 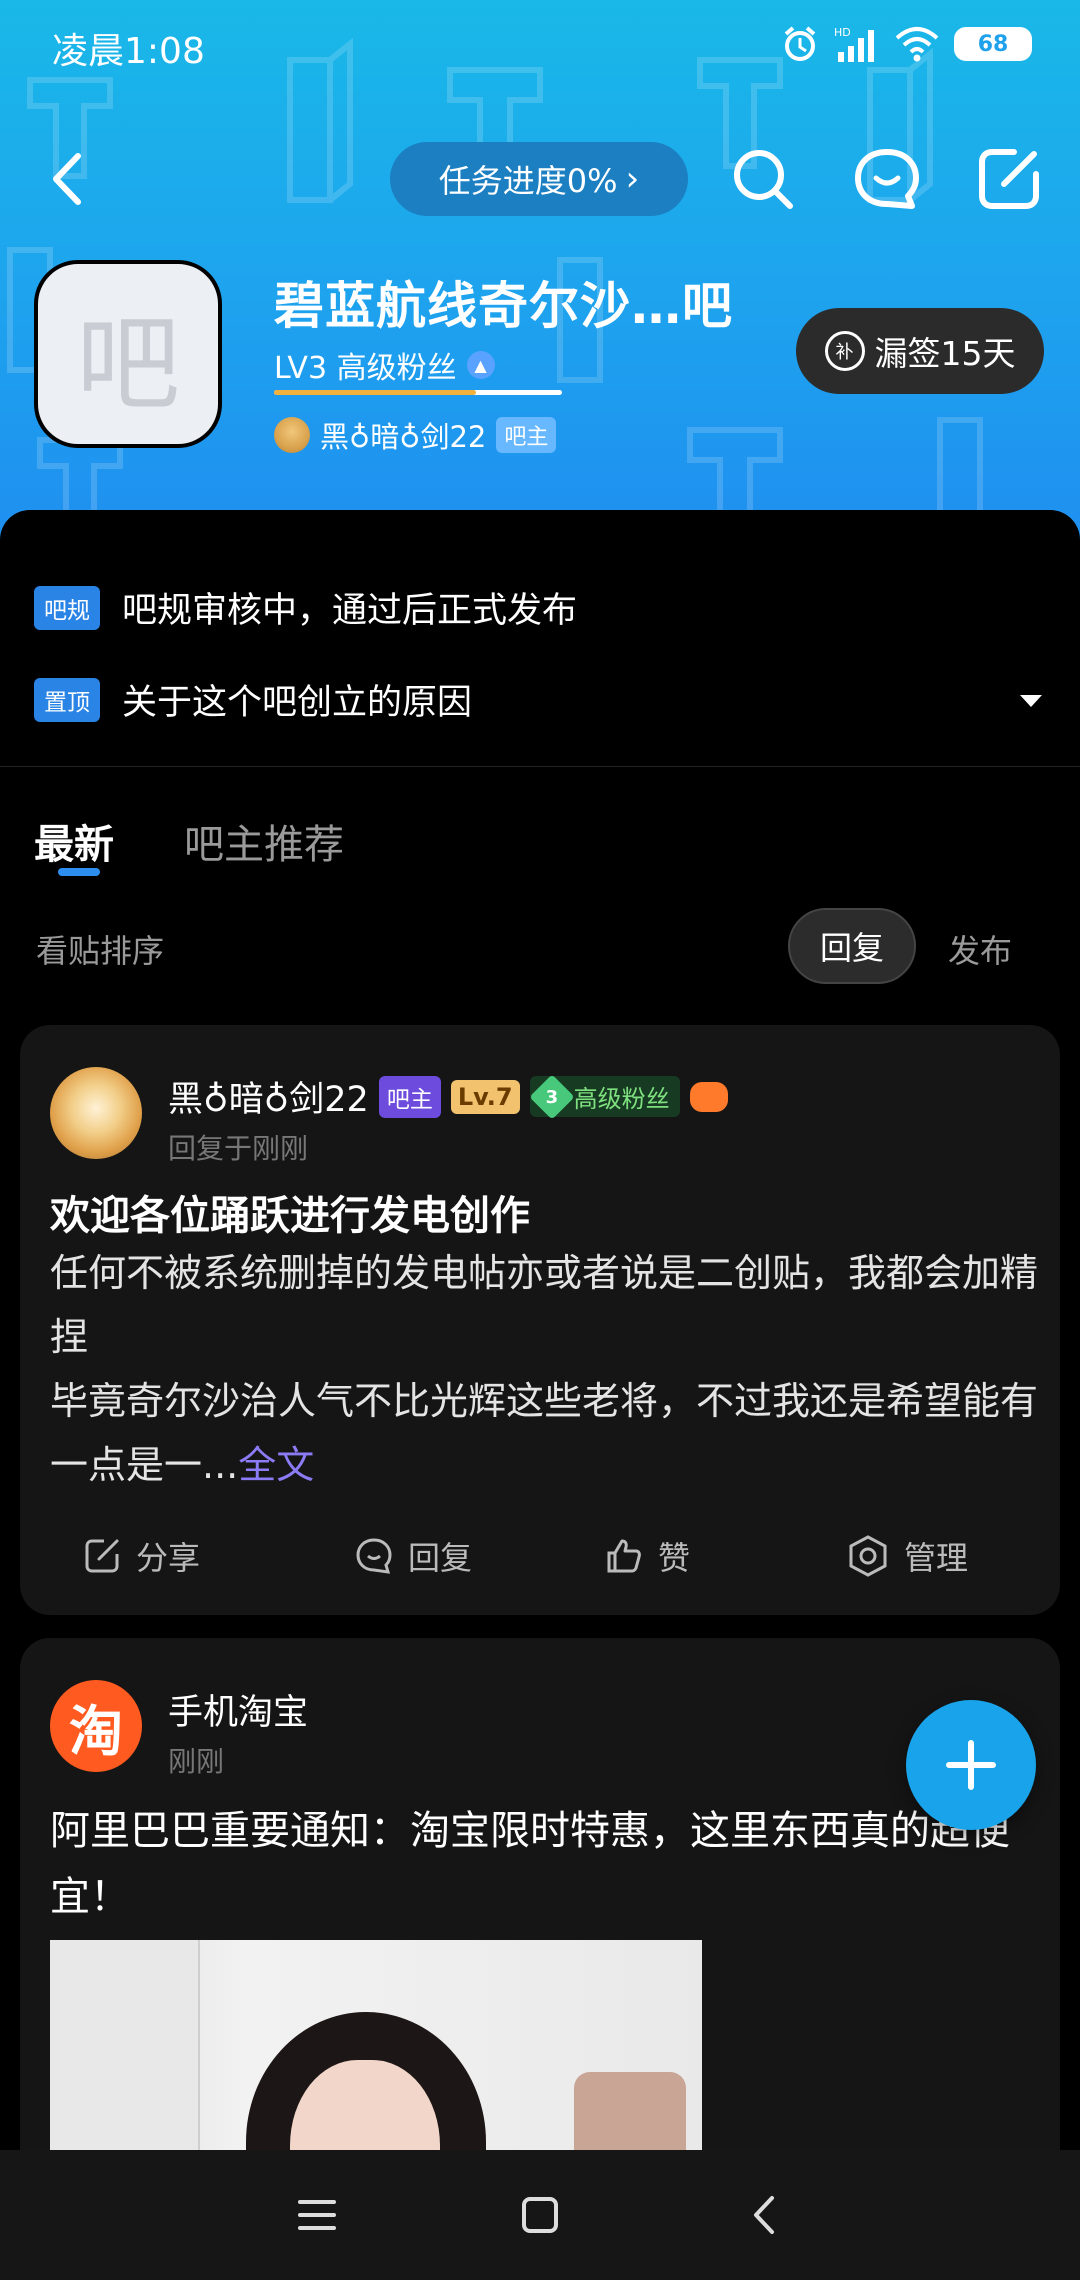 What do you see at coordinates (868, 1556) in the screenshot?
I see `settings-hex-icon` at bounding box center [868, 1556].